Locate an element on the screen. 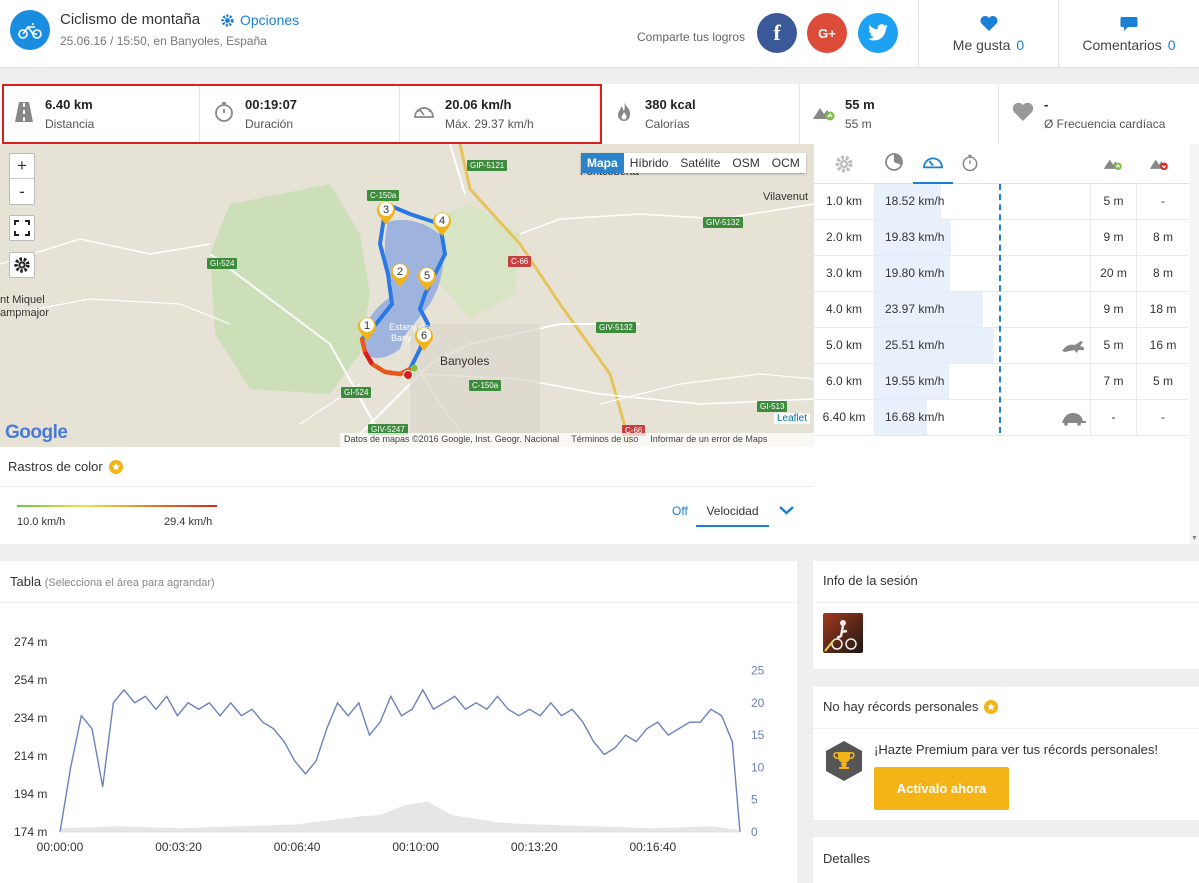  fullscreen-icon is located at coordinates (22, 228).